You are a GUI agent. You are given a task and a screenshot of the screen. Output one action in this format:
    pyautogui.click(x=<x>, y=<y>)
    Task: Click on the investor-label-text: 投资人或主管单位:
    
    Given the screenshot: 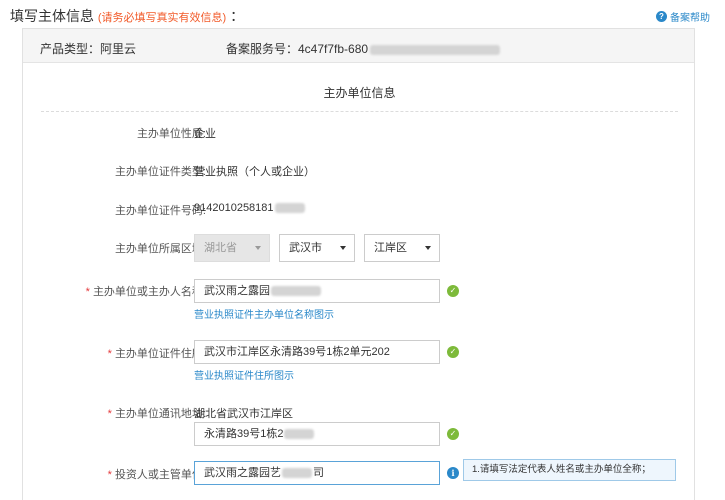 What is the action you would take?
    pyautogui.click(x=160, y=475)
    